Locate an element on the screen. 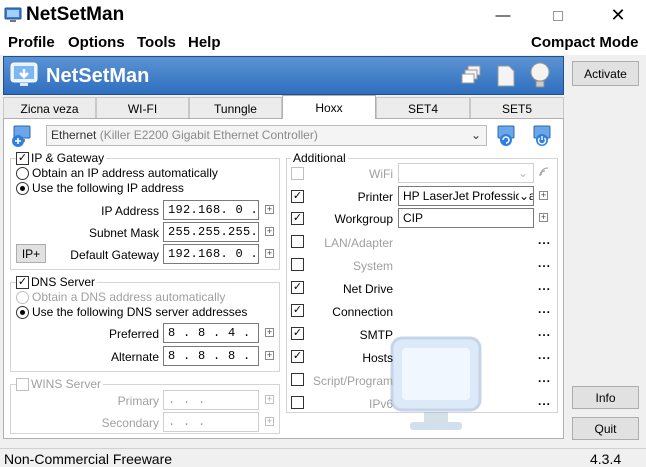 The image size is (646, 467). menu-tools: Tools is located at coordinates (156, 42).